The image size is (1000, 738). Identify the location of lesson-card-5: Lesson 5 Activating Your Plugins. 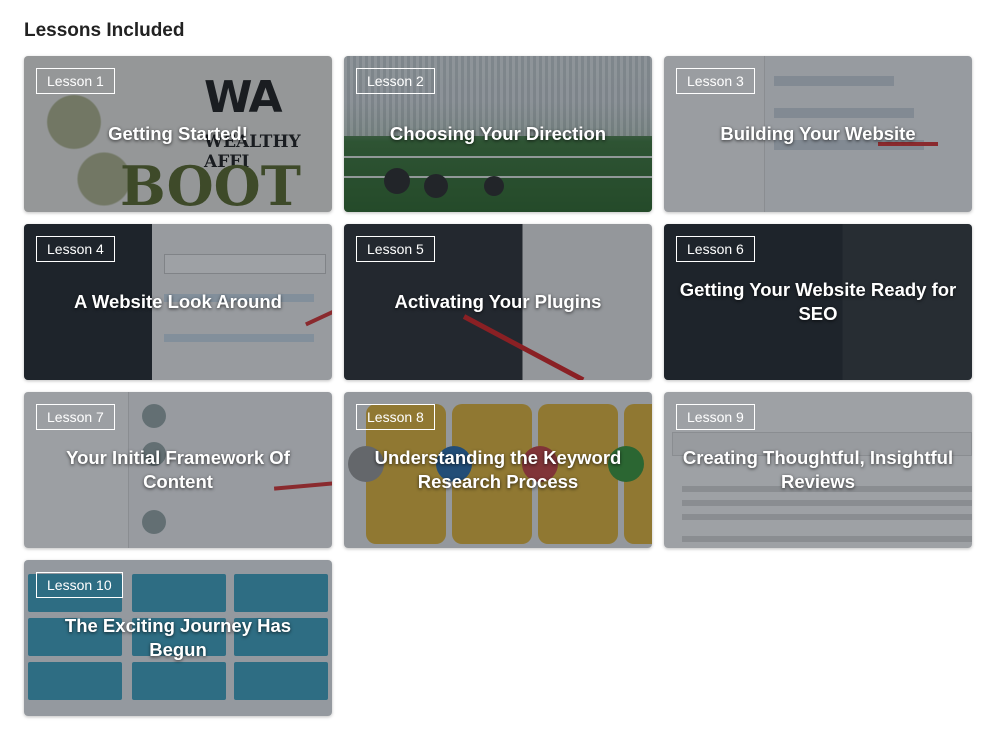
(498, 302).